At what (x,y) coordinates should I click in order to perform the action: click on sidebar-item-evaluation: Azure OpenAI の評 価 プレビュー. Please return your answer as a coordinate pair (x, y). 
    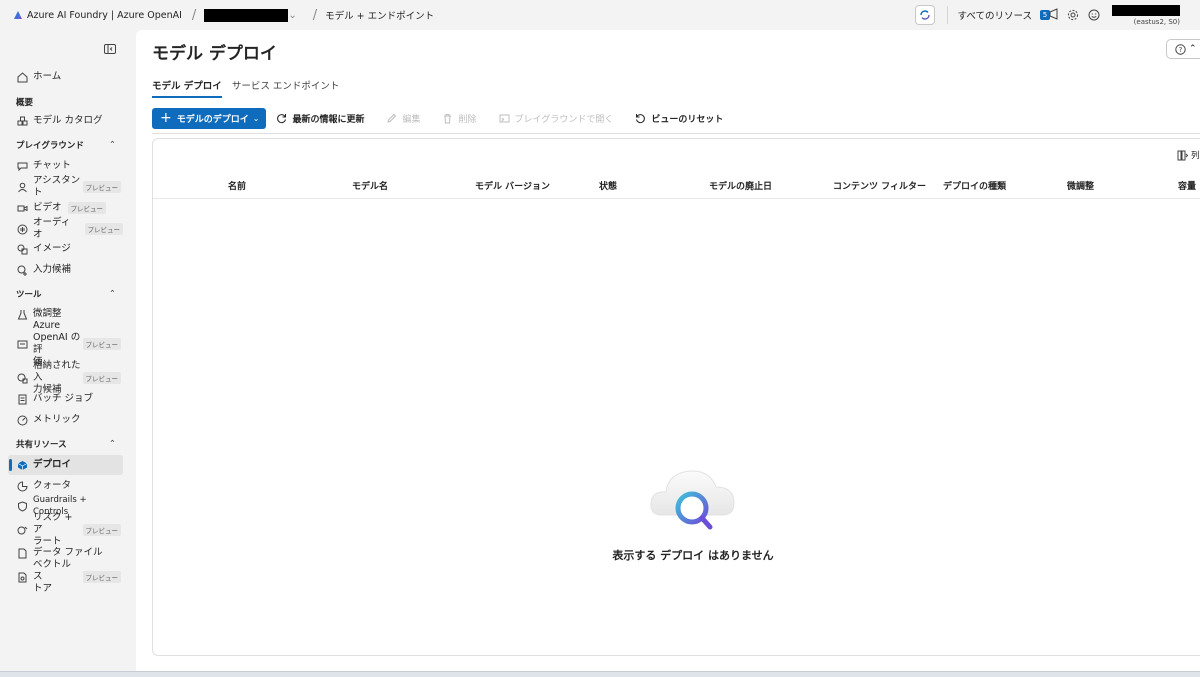
    Looking at the image, I should click on (65, 343).